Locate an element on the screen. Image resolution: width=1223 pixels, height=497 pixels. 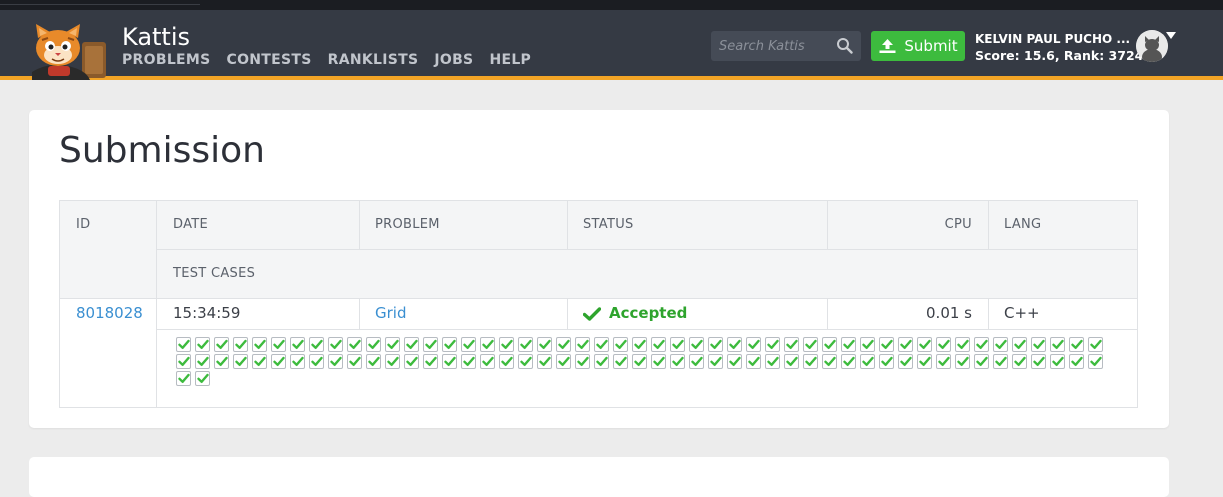
menu-item-contests: CONTESTS is located at coordinates (269, 60).